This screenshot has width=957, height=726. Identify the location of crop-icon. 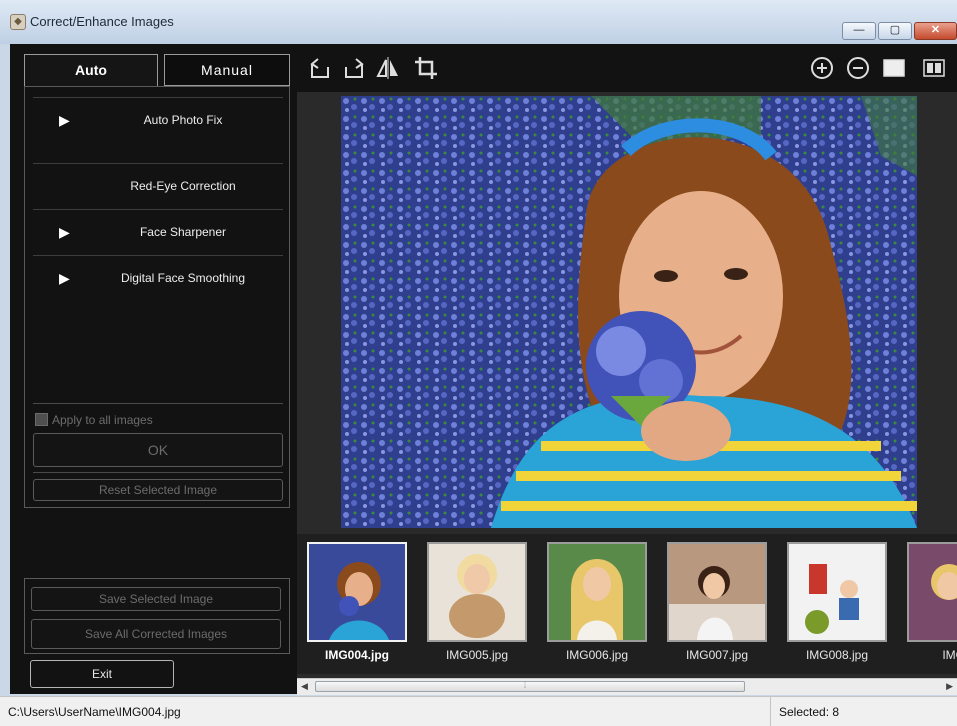
(426, 68).